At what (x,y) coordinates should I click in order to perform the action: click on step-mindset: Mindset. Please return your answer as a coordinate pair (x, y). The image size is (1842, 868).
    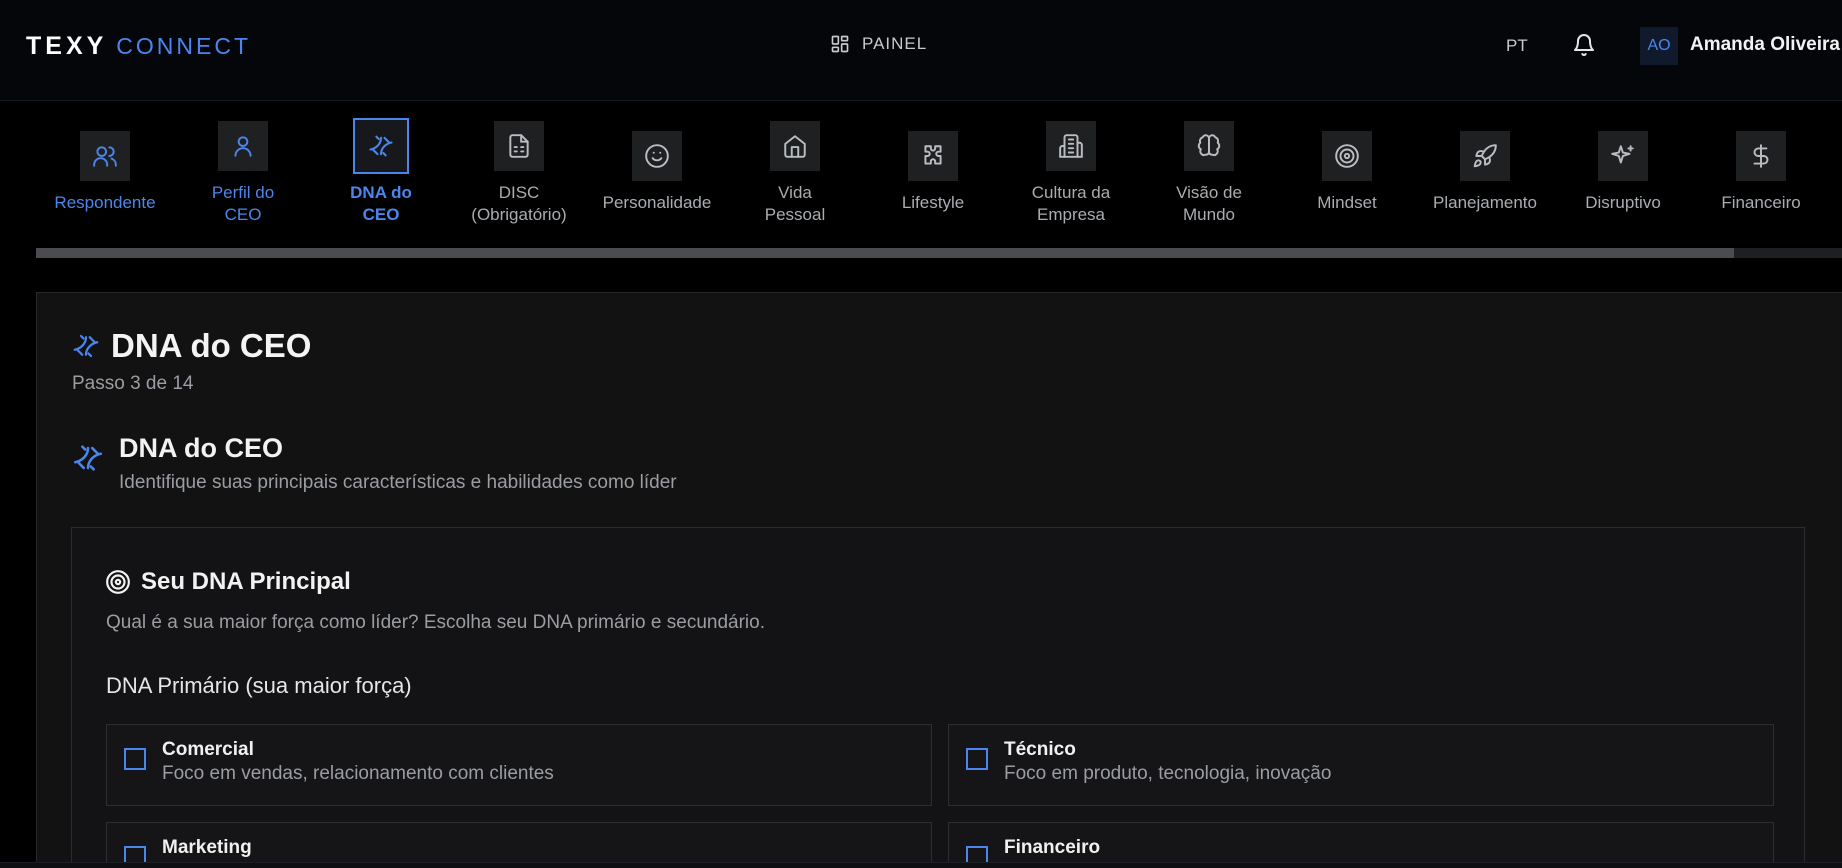
    Looking at the image, I should click on (1347, 172).